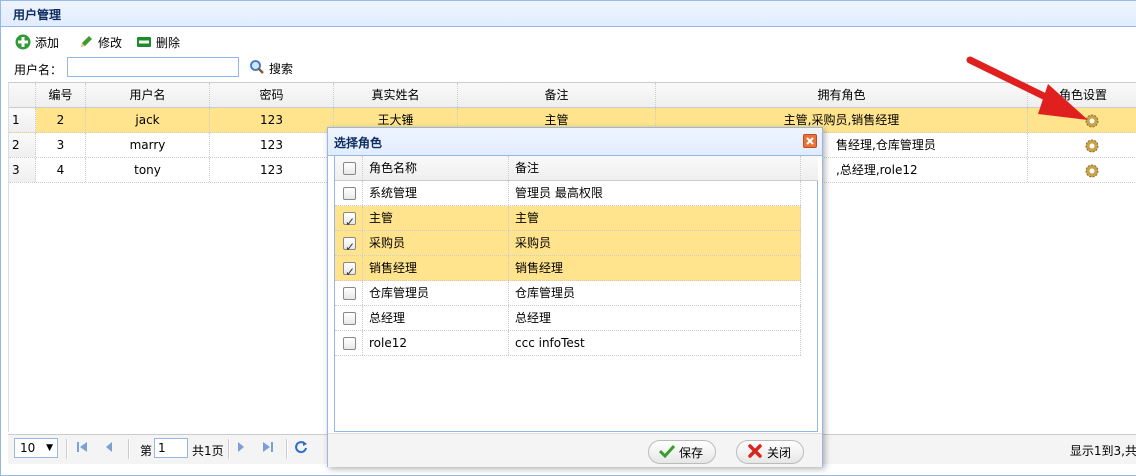 The height and width of the screenshot is (476, 1136). What do you see at coordinates (86, 42) in the screenshot?
I see `pencil-icon` at bounding box center [86, 42].